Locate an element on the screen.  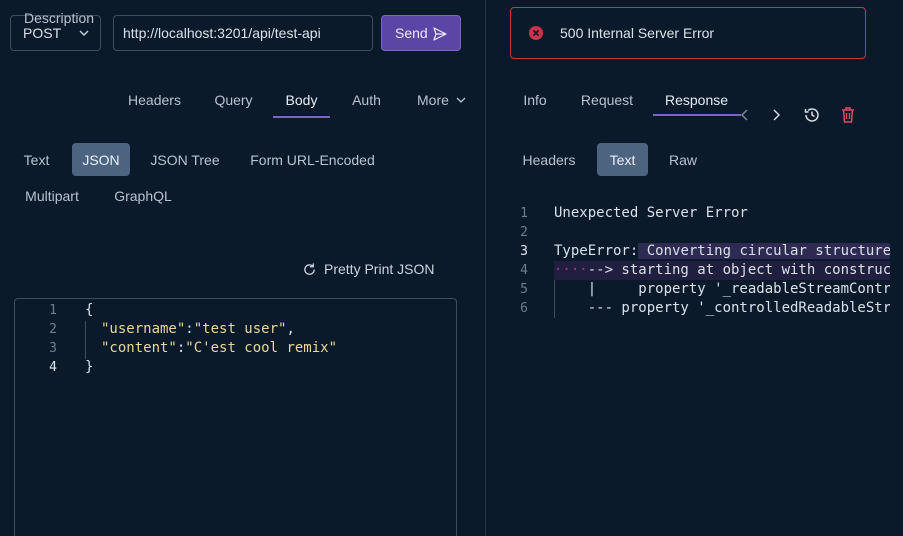
body-type-graphql: GraphQL is located at coordinates (143, 195).